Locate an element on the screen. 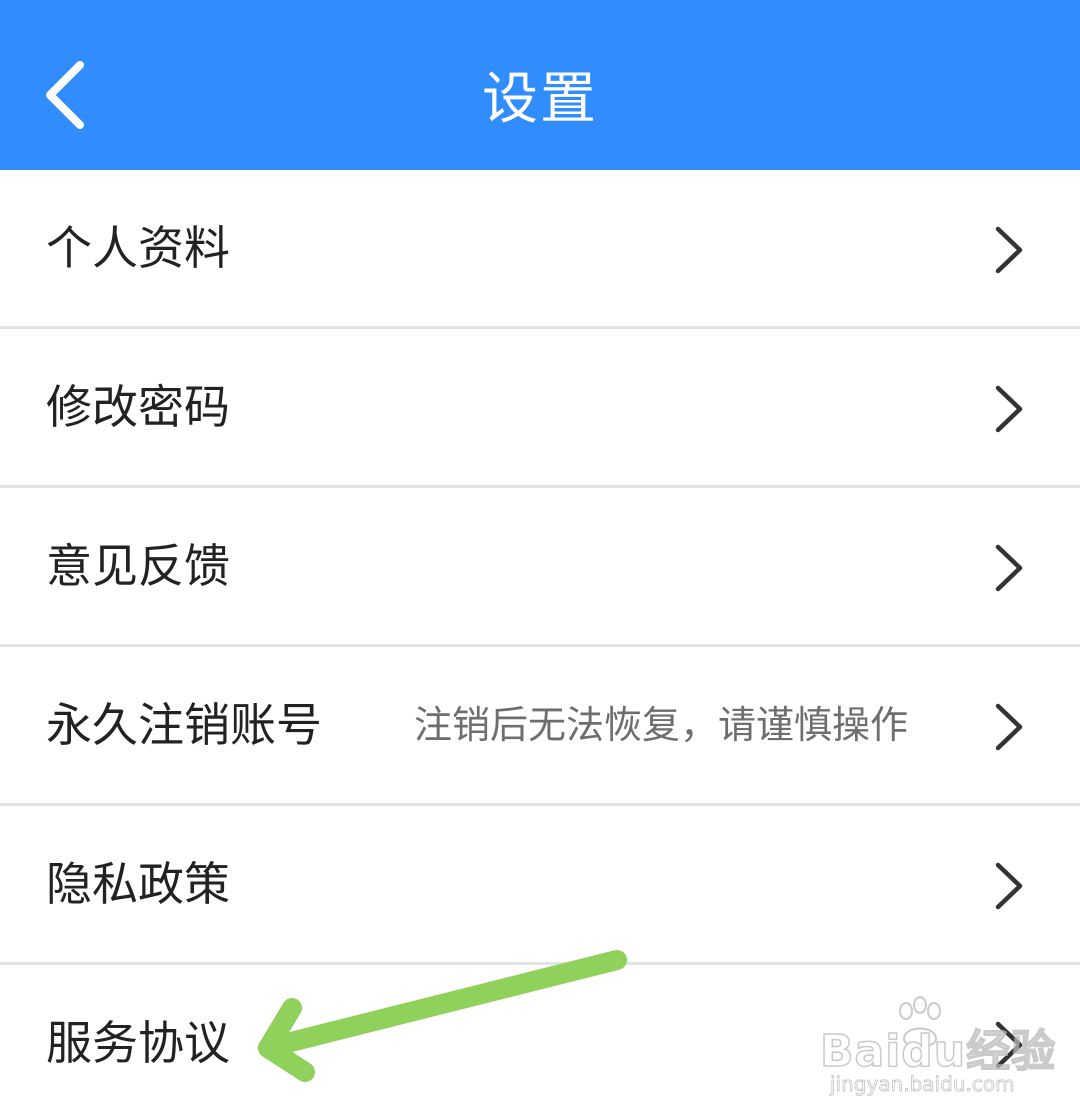 The width and height of the screenshot is (1080, 1119). settings-item-delete-account: 永久注销账号 注销后无法恢复，请谨慎操作 is located at coordinates (540, 726).